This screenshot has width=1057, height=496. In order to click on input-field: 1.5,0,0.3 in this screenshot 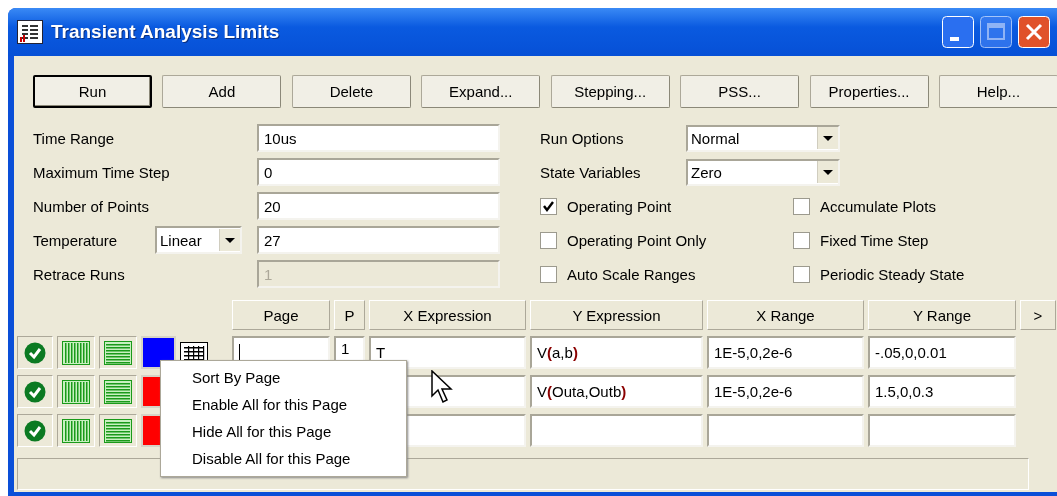, I will do `click(942, 391)`.